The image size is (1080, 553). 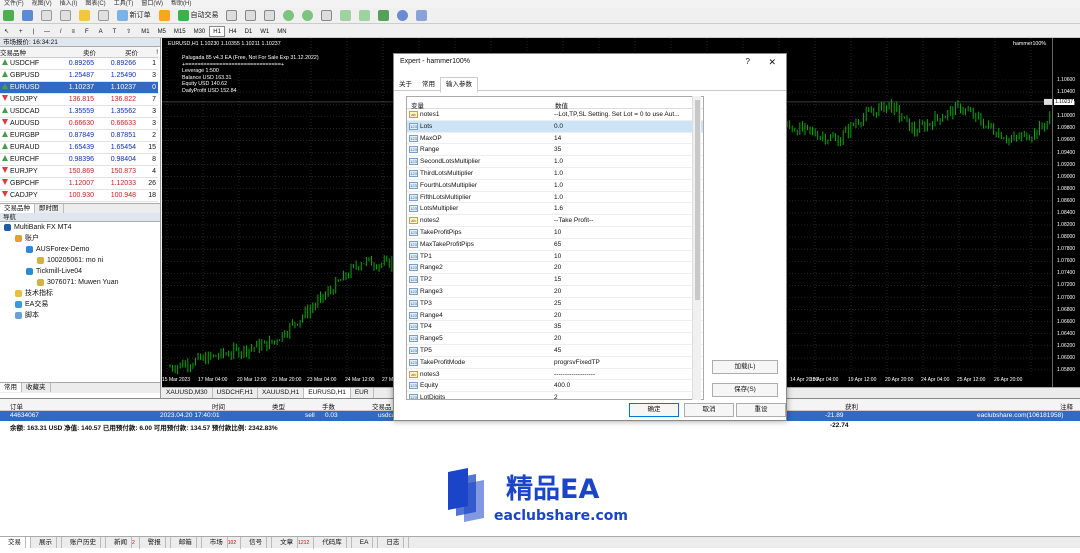 I want to click on parameter-row: 123 ThirdLotsMultiplier 1.0, so click(x=555, y=174).